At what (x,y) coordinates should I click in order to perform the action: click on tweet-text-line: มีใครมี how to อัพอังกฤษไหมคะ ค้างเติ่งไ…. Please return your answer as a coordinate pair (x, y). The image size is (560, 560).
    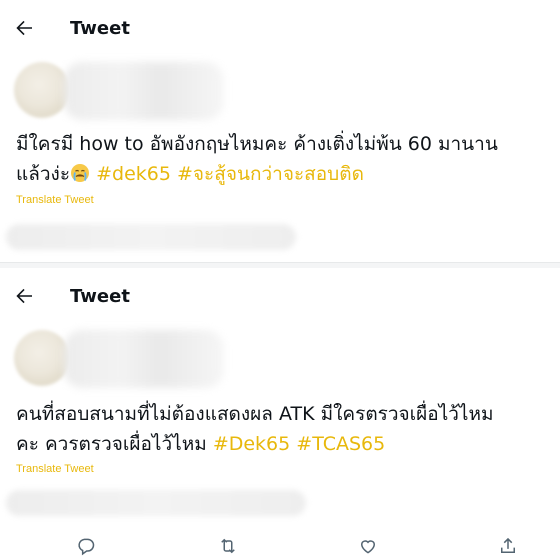
    Looking at the image, I should click on (257, 144).